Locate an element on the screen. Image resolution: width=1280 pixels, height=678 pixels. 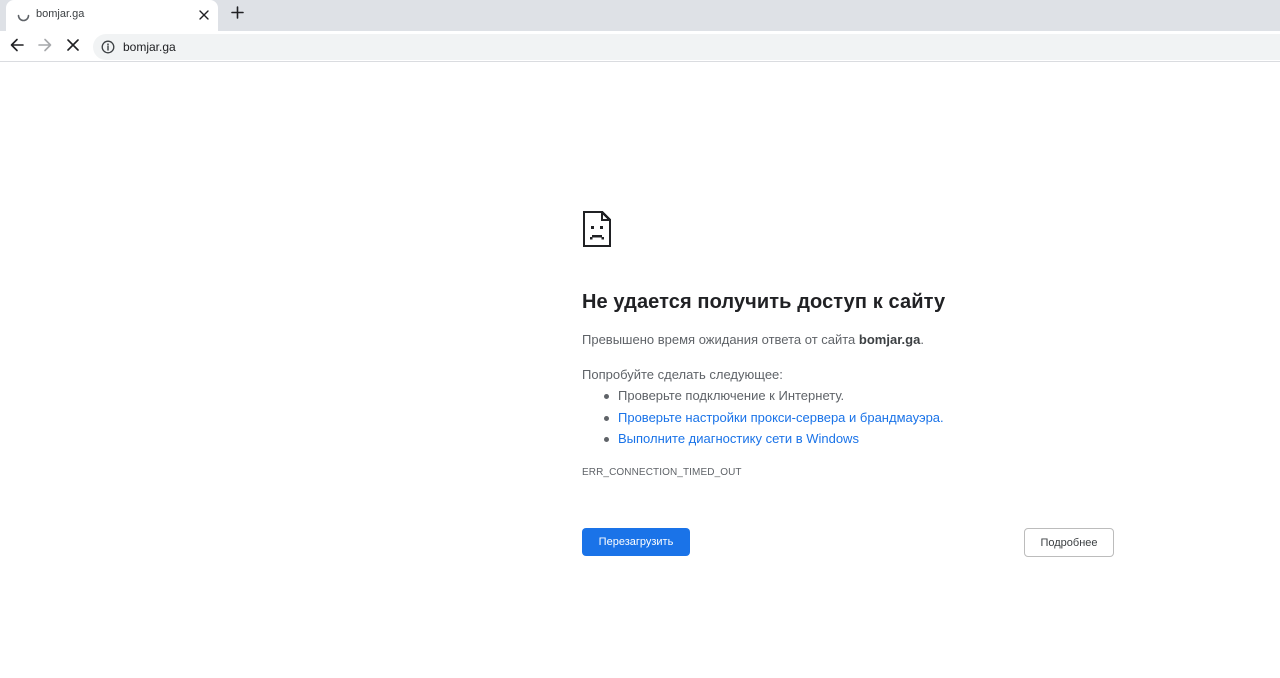
sad-page-icon is located at coordinates (597, 229).